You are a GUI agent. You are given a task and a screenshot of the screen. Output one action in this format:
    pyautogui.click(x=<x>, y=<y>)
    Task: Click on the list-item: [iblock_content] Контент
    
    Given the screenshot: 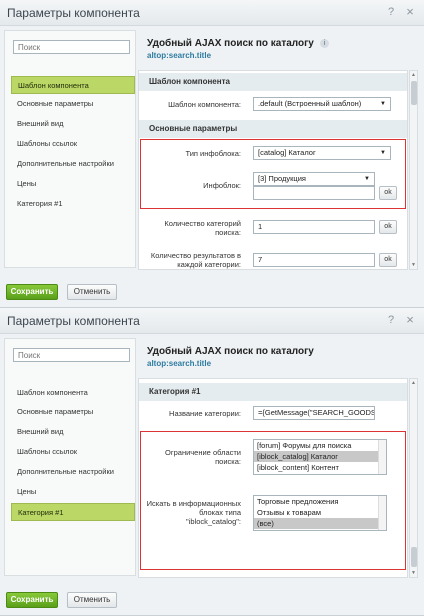 What is the action you would take?
    pyautogui.click(x=320, y=467)
    